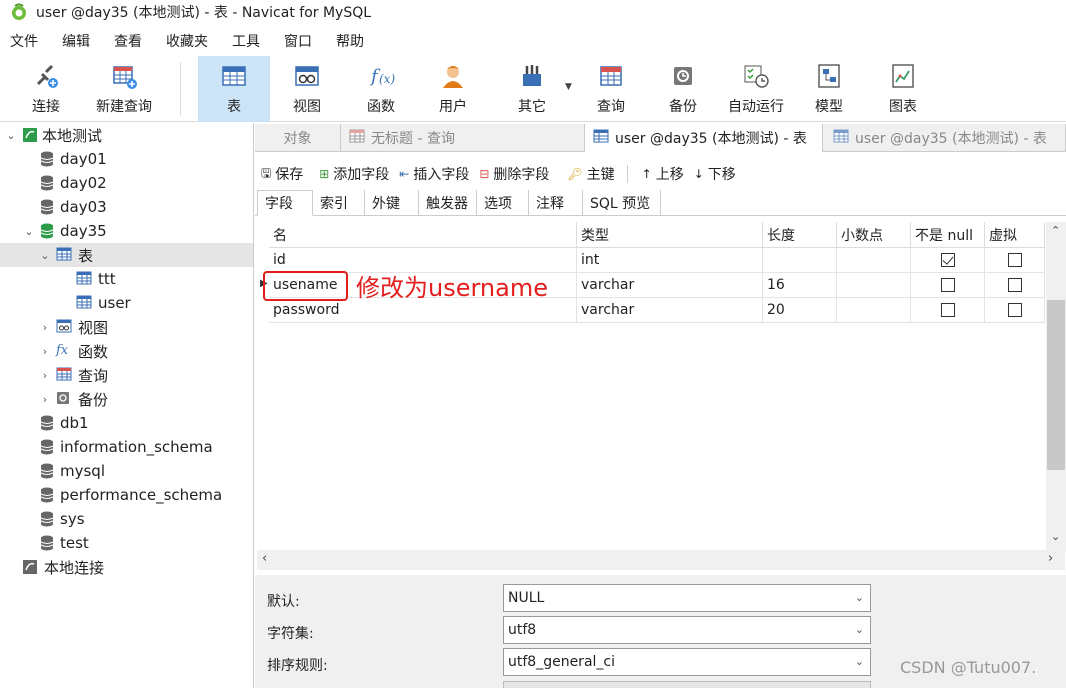 The height and width of the screenshot is (688, 1066). Describe the element at coordinates (533, 41) in the screenshot. I see `menu-bar: 文件 编辑 查看 收藏夹 工具 窗口 帮助` at that location.